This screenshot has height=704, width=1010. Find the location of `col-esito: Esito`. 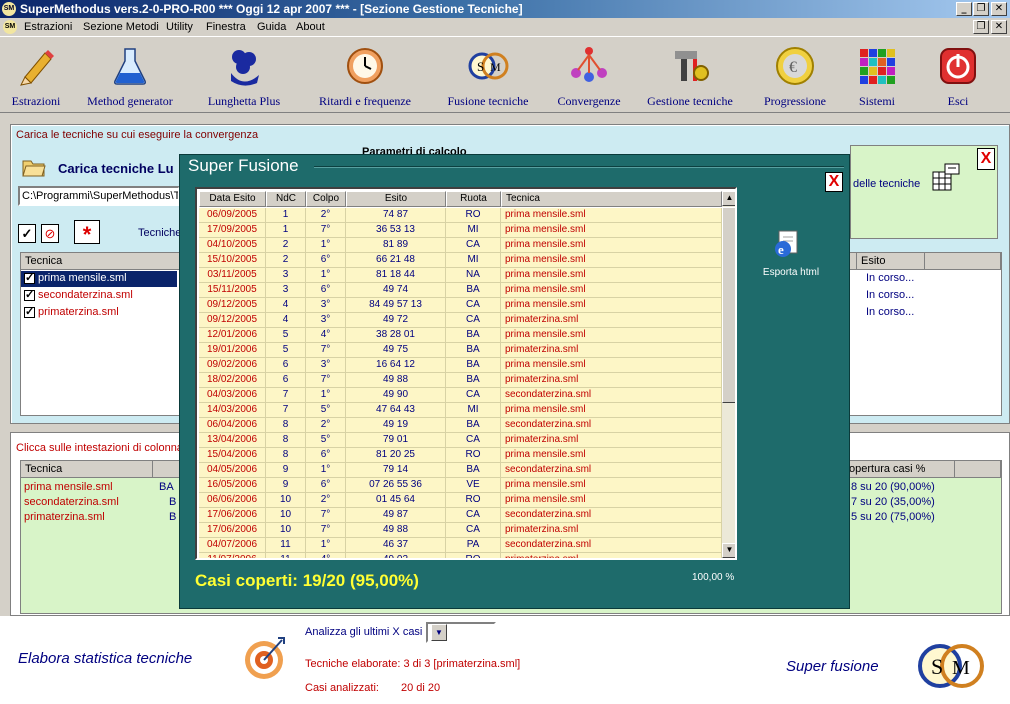

col-esito: Esito is located at coordinates (396, 199).